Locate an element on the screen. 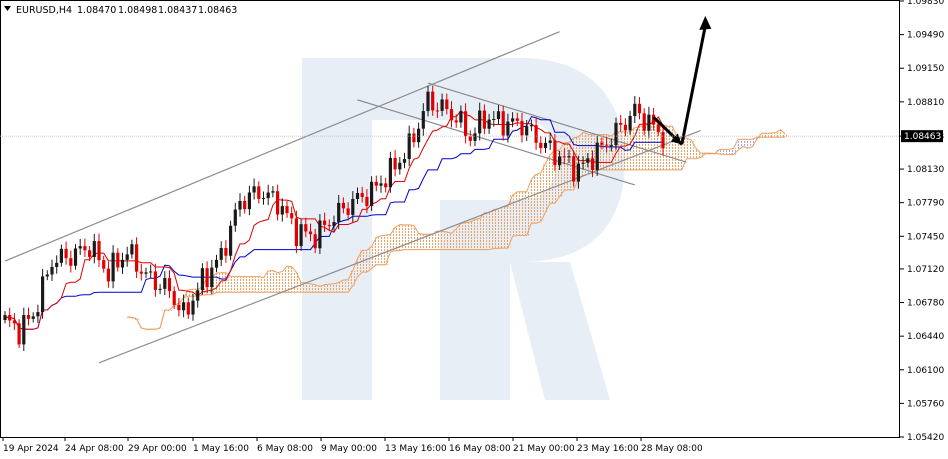 The image size is (948, 459). current-price-tag: 1.08463 is located at coordinates (922, 136).